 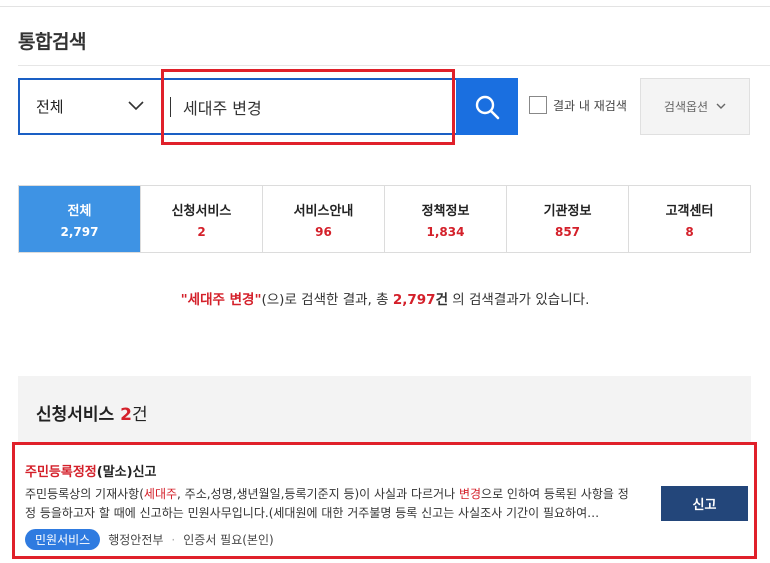 I want to click on result-title-highlight: 주민등록정정, so click(x=61, y=472).